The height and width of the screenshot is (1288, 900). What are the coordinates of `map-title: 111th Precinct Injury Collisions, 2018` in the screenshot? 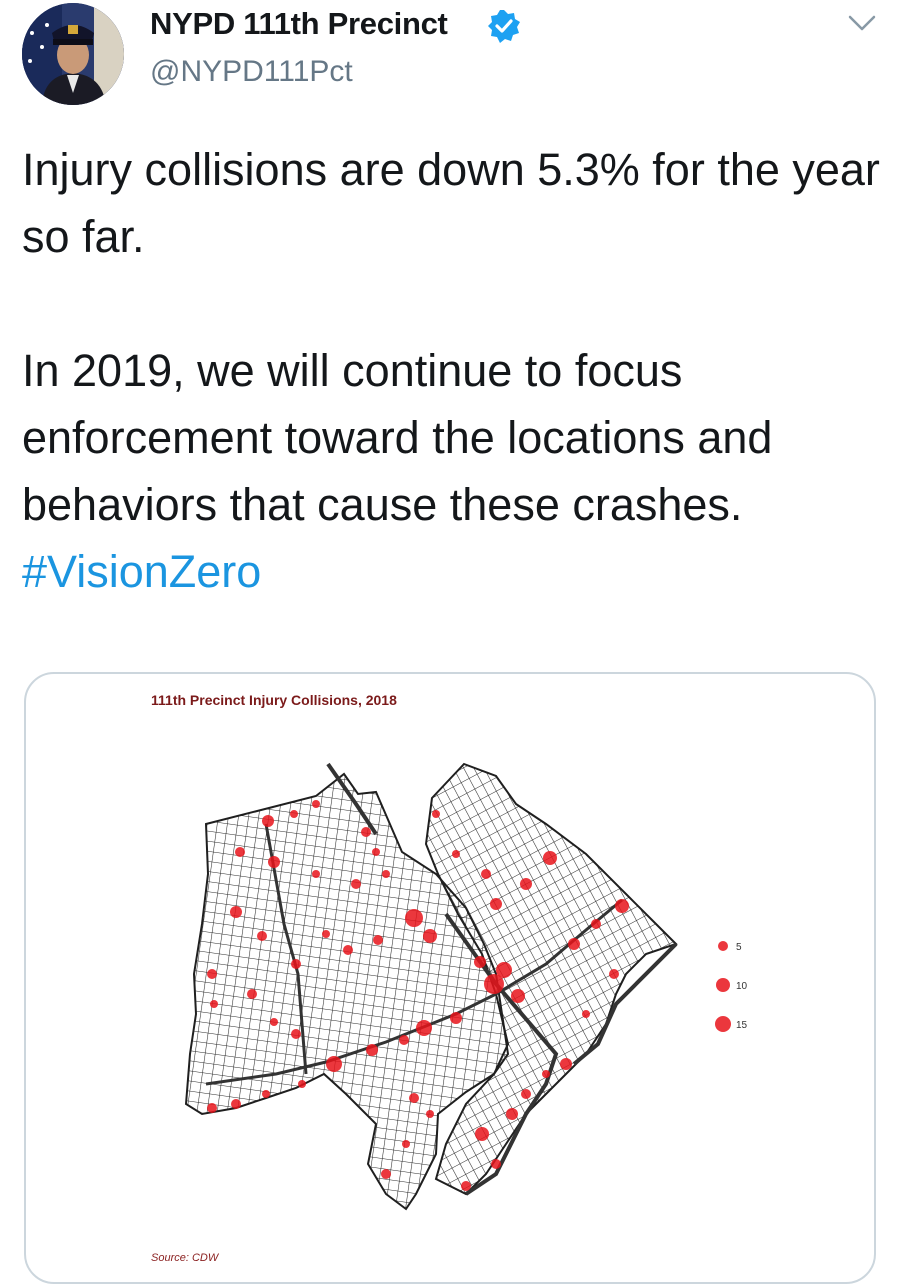 It's located at (274, 700).